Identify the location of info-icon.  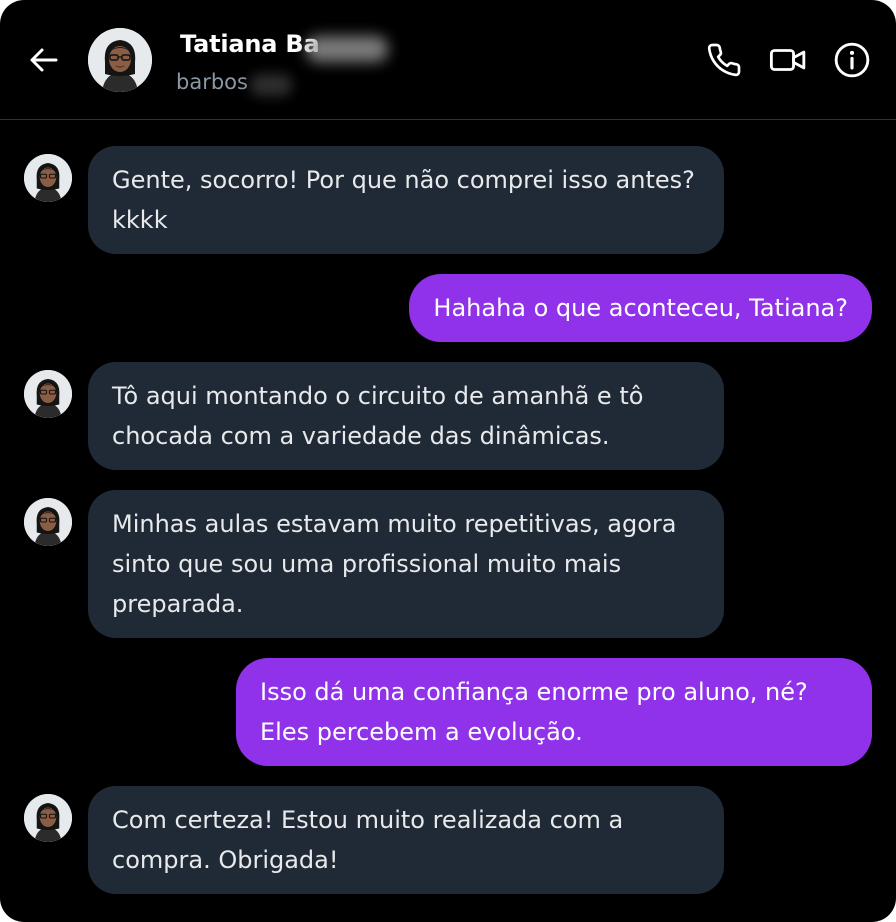
(852, 60).